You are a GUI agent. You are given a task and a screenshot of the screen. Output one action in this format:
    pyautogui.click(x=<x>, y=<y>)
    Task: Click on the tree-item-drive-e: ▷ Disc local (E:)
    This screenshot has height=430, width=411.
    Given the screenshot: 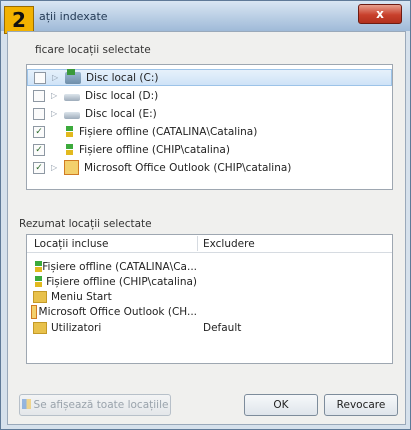 What is the action you would take?
    pyautogui.click(x=209, y=113)
    